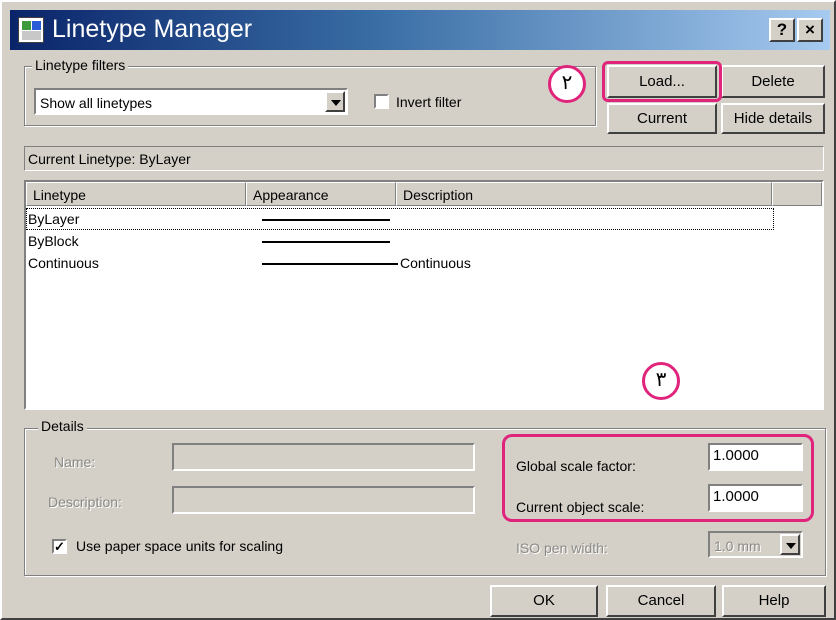 The height and width of the screenshot is (620, 836). I want to click on linetype-filter-select: Show all linetypes, so click(191, 101).